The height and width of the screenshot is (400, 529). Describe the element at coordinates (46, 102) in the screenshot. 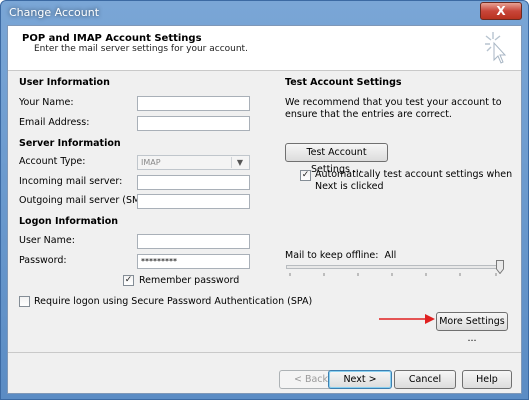

I see `your-name-label: Your Name:` at that location.